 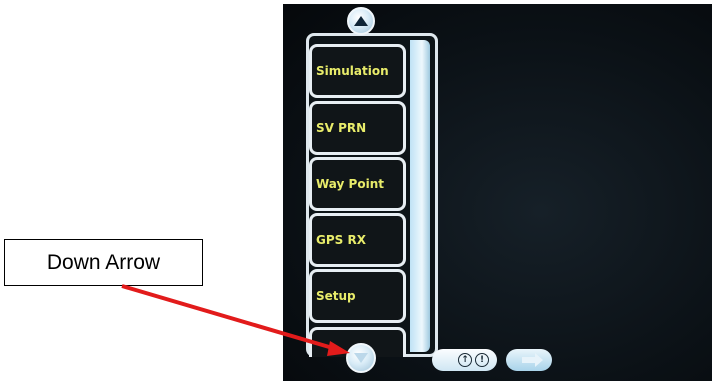 What do you see at coordinates (338, 348) in the screenshot?
I see `callout-pointer-head` at bounding box center [338, 348].